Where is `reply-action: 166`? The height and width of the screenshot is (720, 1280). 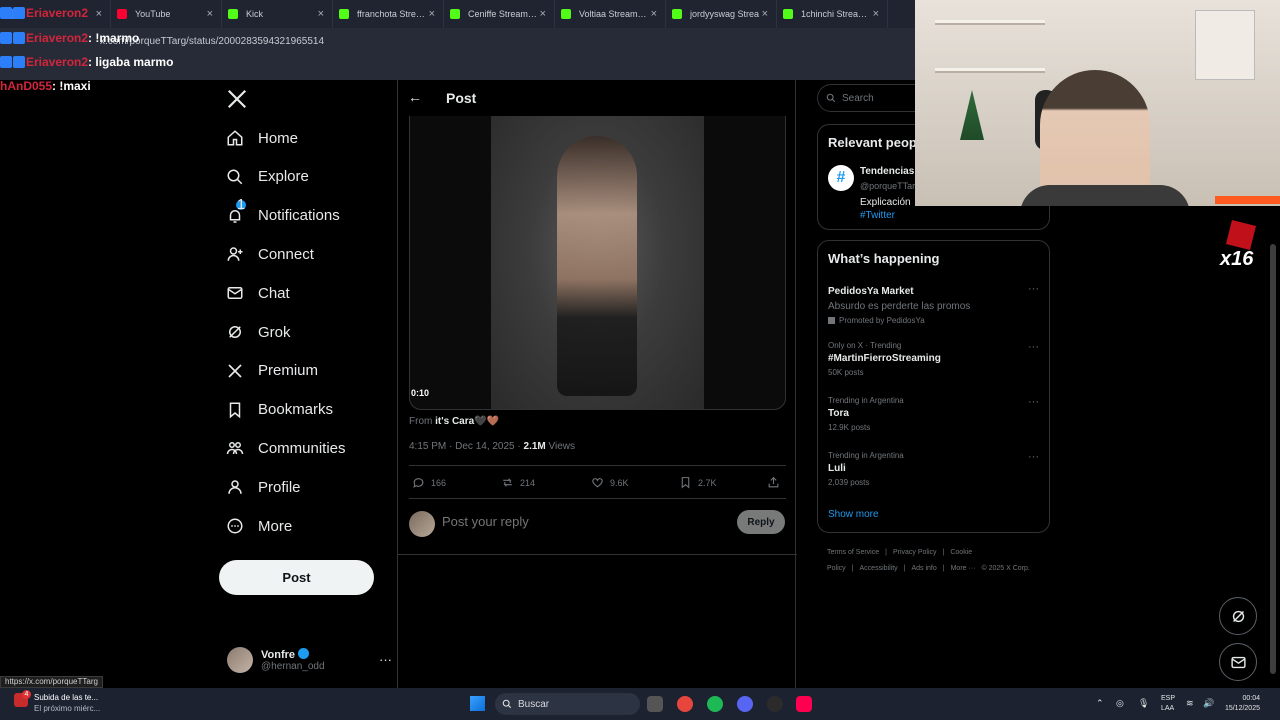
reply-action: 166 is located at coordinates (429, 482).